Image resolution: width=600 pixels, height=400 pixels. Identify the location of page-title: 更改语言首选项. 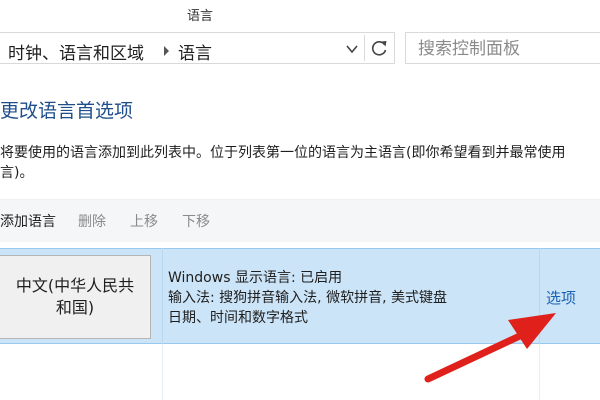
(67, 111).